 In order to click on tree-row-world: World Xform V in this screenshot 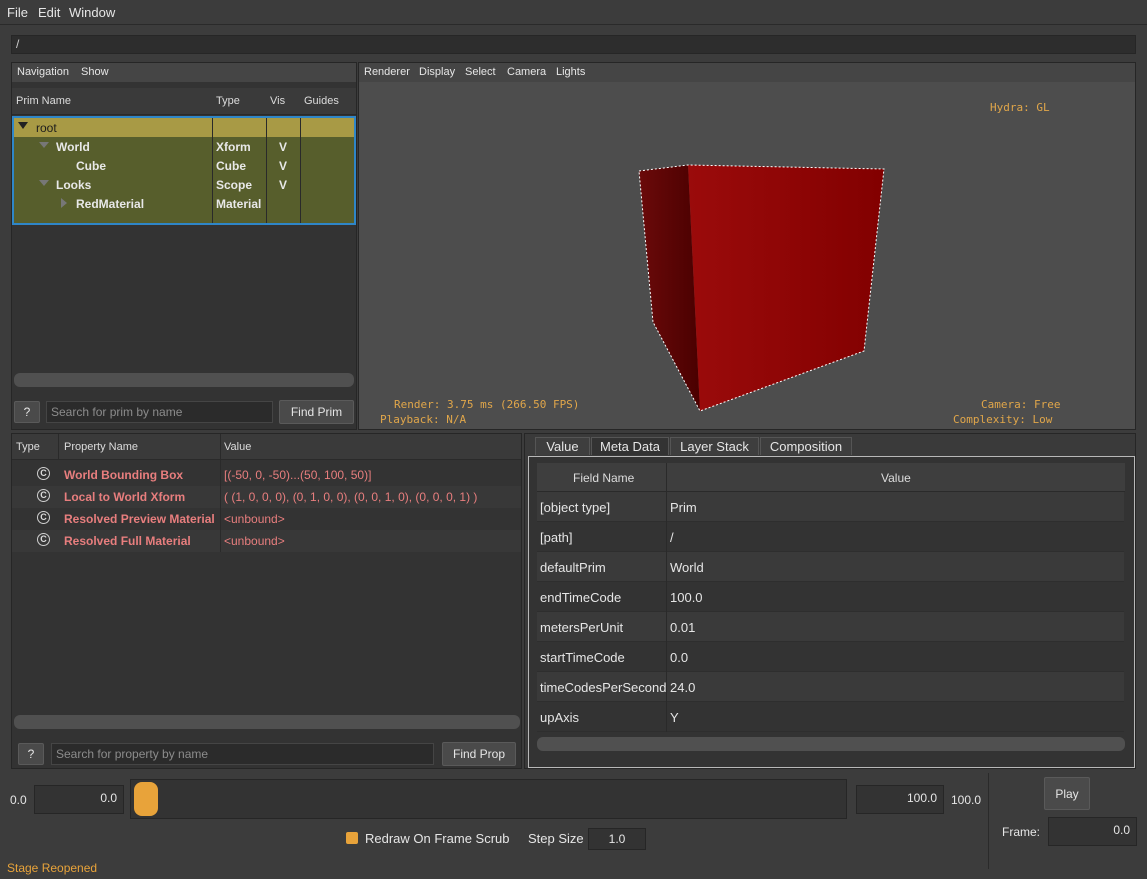, I will do `click(184, 146)`.